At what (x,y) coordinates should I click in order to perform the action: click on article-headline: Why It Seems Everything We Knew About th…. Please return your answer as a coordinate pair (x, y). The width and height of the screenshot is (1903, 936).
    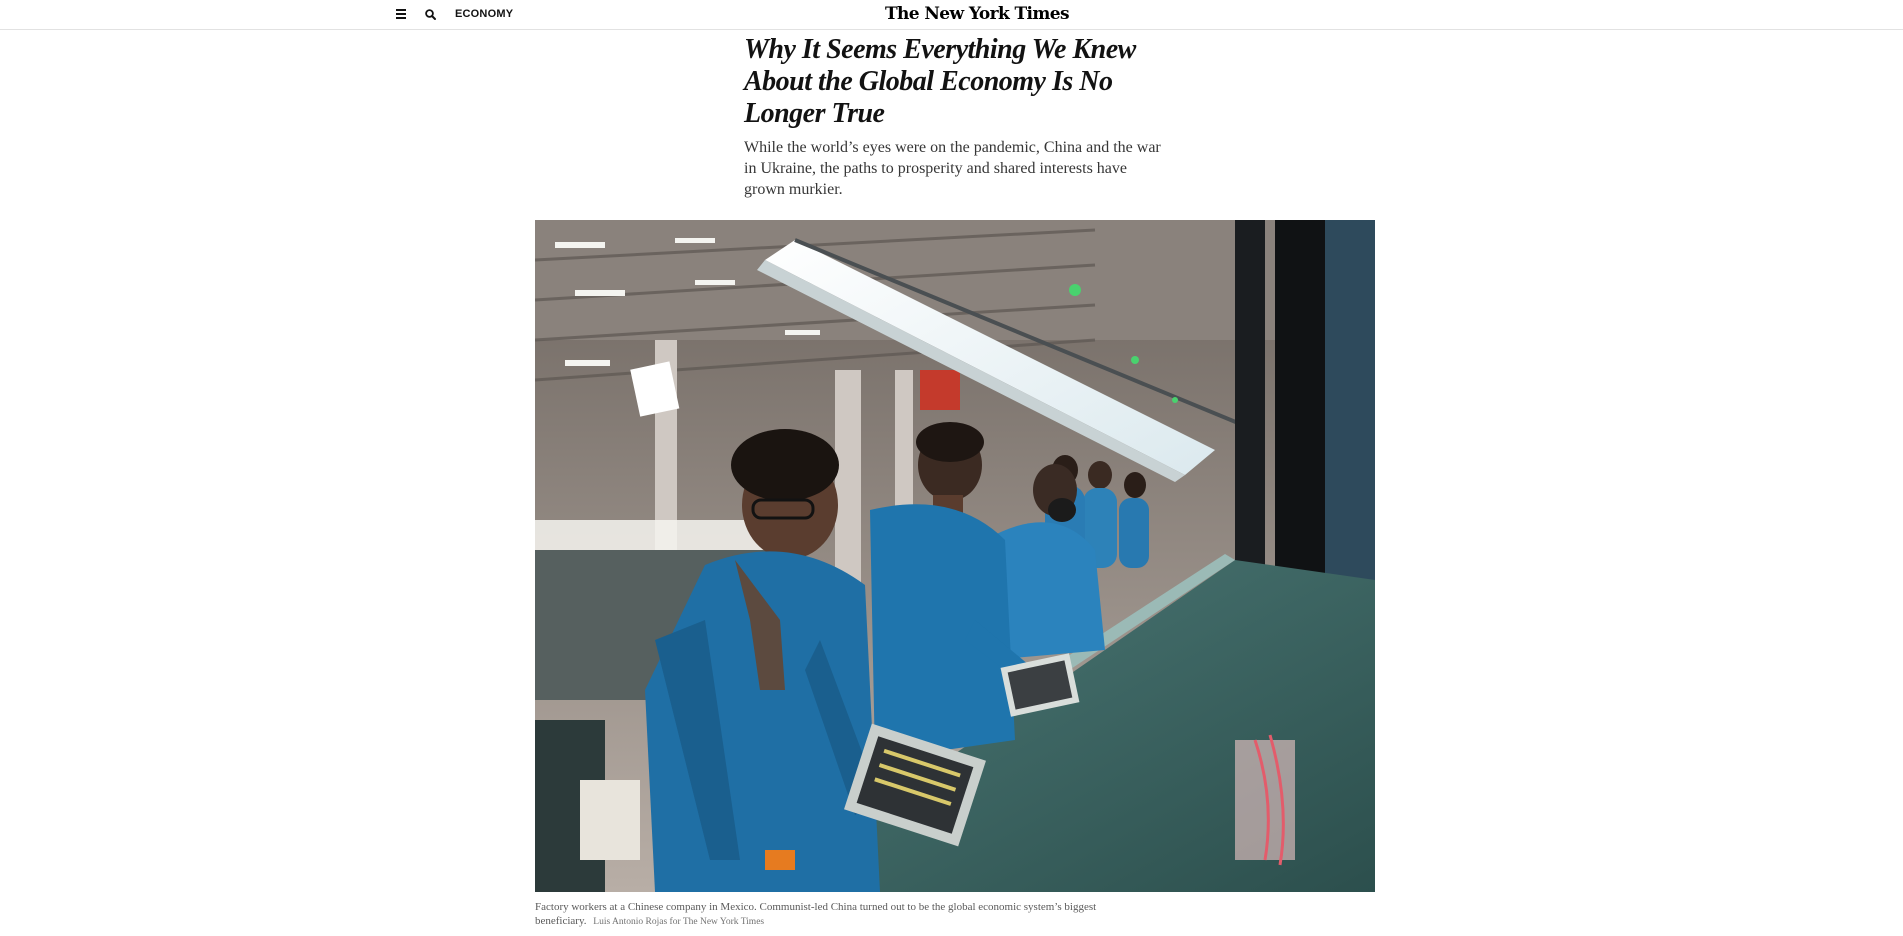
    Looking at the image, I should click on (940, 81).